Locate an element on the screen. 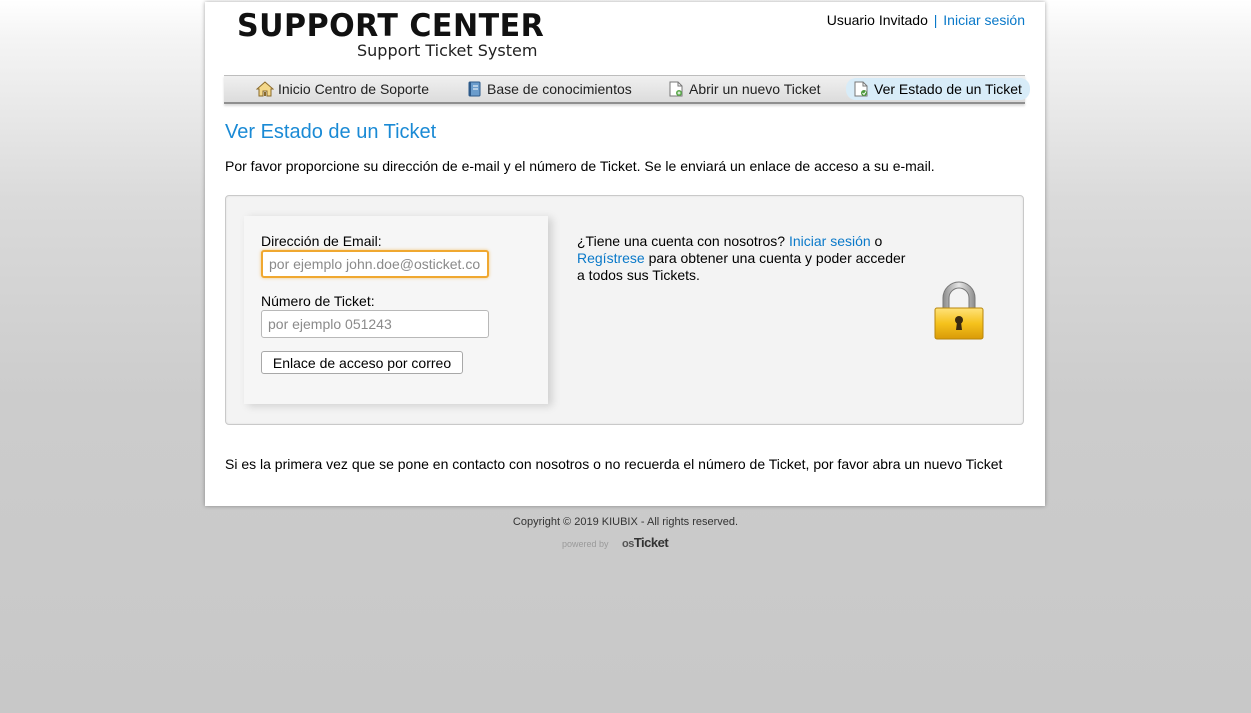  page-title: Ver Estado de un Ticket is located at coordinates (331, 132).